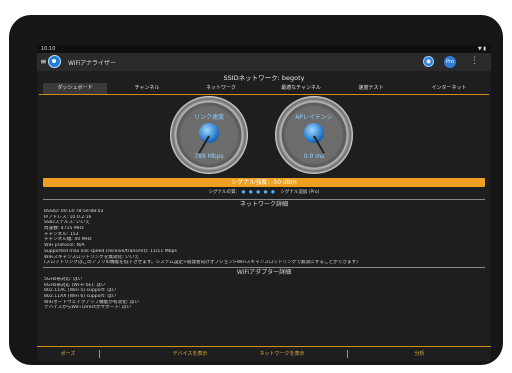 This screenshot has height=373, width=512. I want to click on app-logo-icon, so click(54, 61).